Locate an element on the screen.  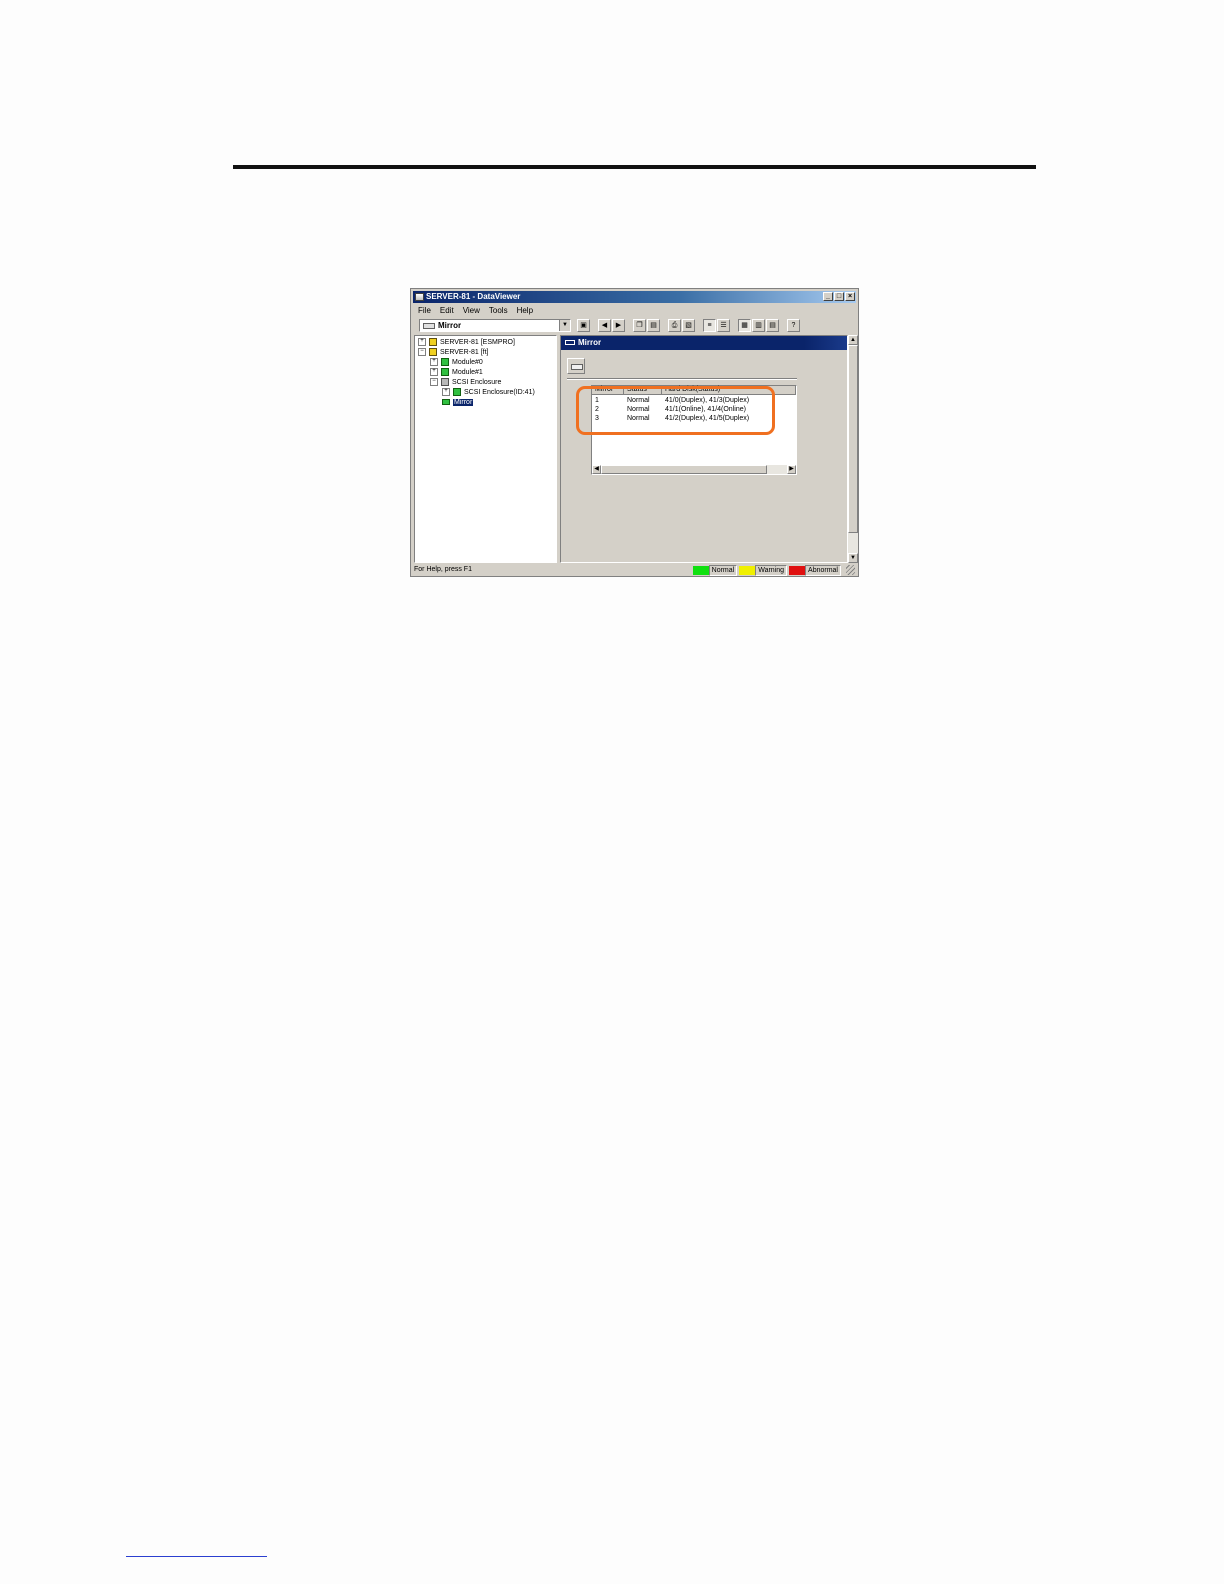
forward-button: ▶ is located at coordinates (618, 325).